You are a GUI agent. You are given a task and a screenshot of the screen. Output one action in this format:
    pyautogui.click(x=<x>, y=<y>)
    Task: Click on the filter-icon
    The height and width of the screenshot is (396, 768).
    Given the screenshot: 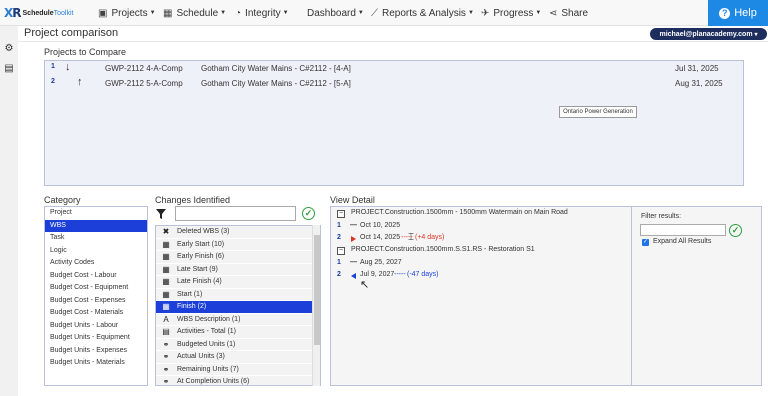 What is the action you would take?
    pyautogui.click(x=161, y=214)
    